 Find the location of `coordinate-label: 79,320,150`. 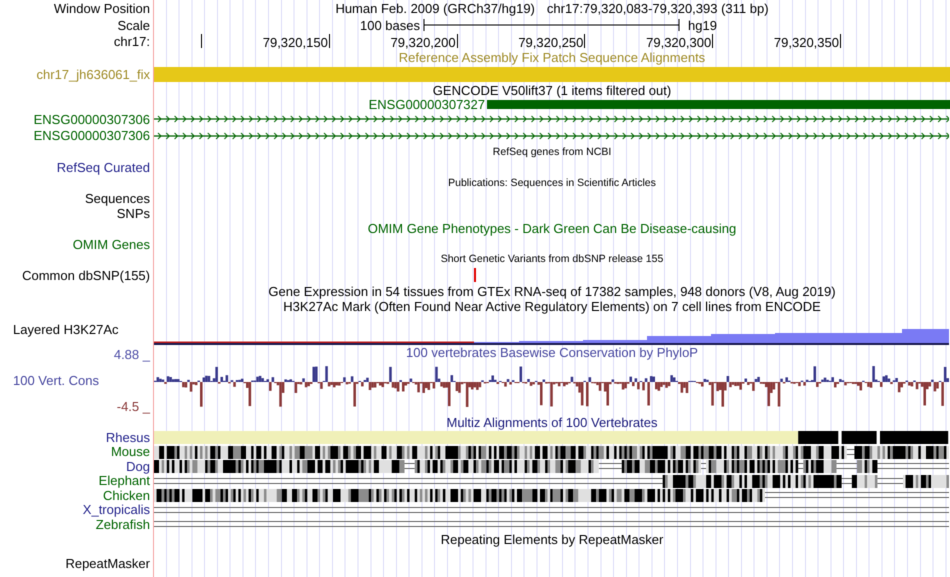

coordinate-label: 79,320,150 is located at coordinates (295, 42).